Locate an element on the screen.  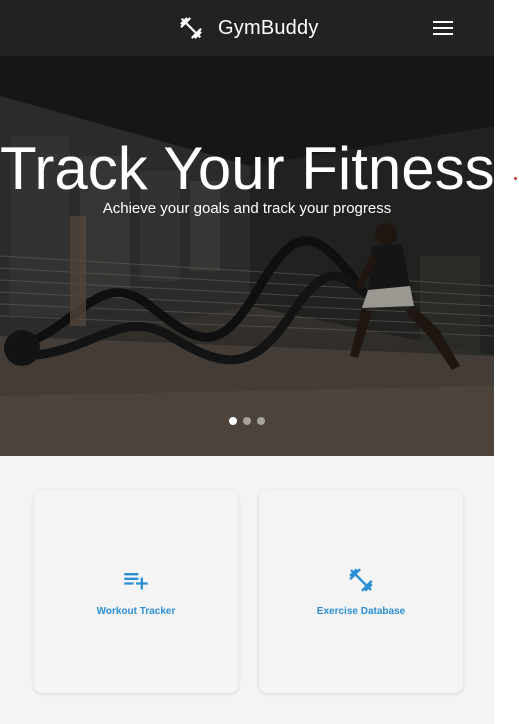
exercise-database-label: Exercise Database is located at coordinates (361, 611).